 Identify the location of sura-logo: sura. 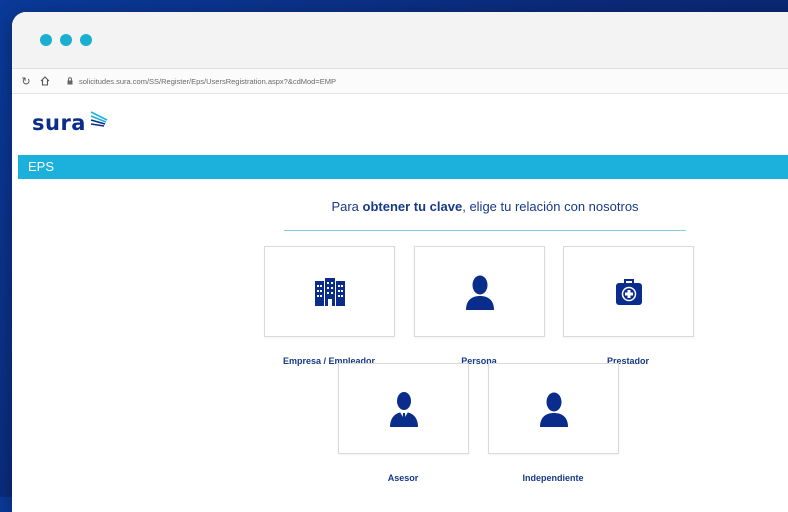
(71, 123).